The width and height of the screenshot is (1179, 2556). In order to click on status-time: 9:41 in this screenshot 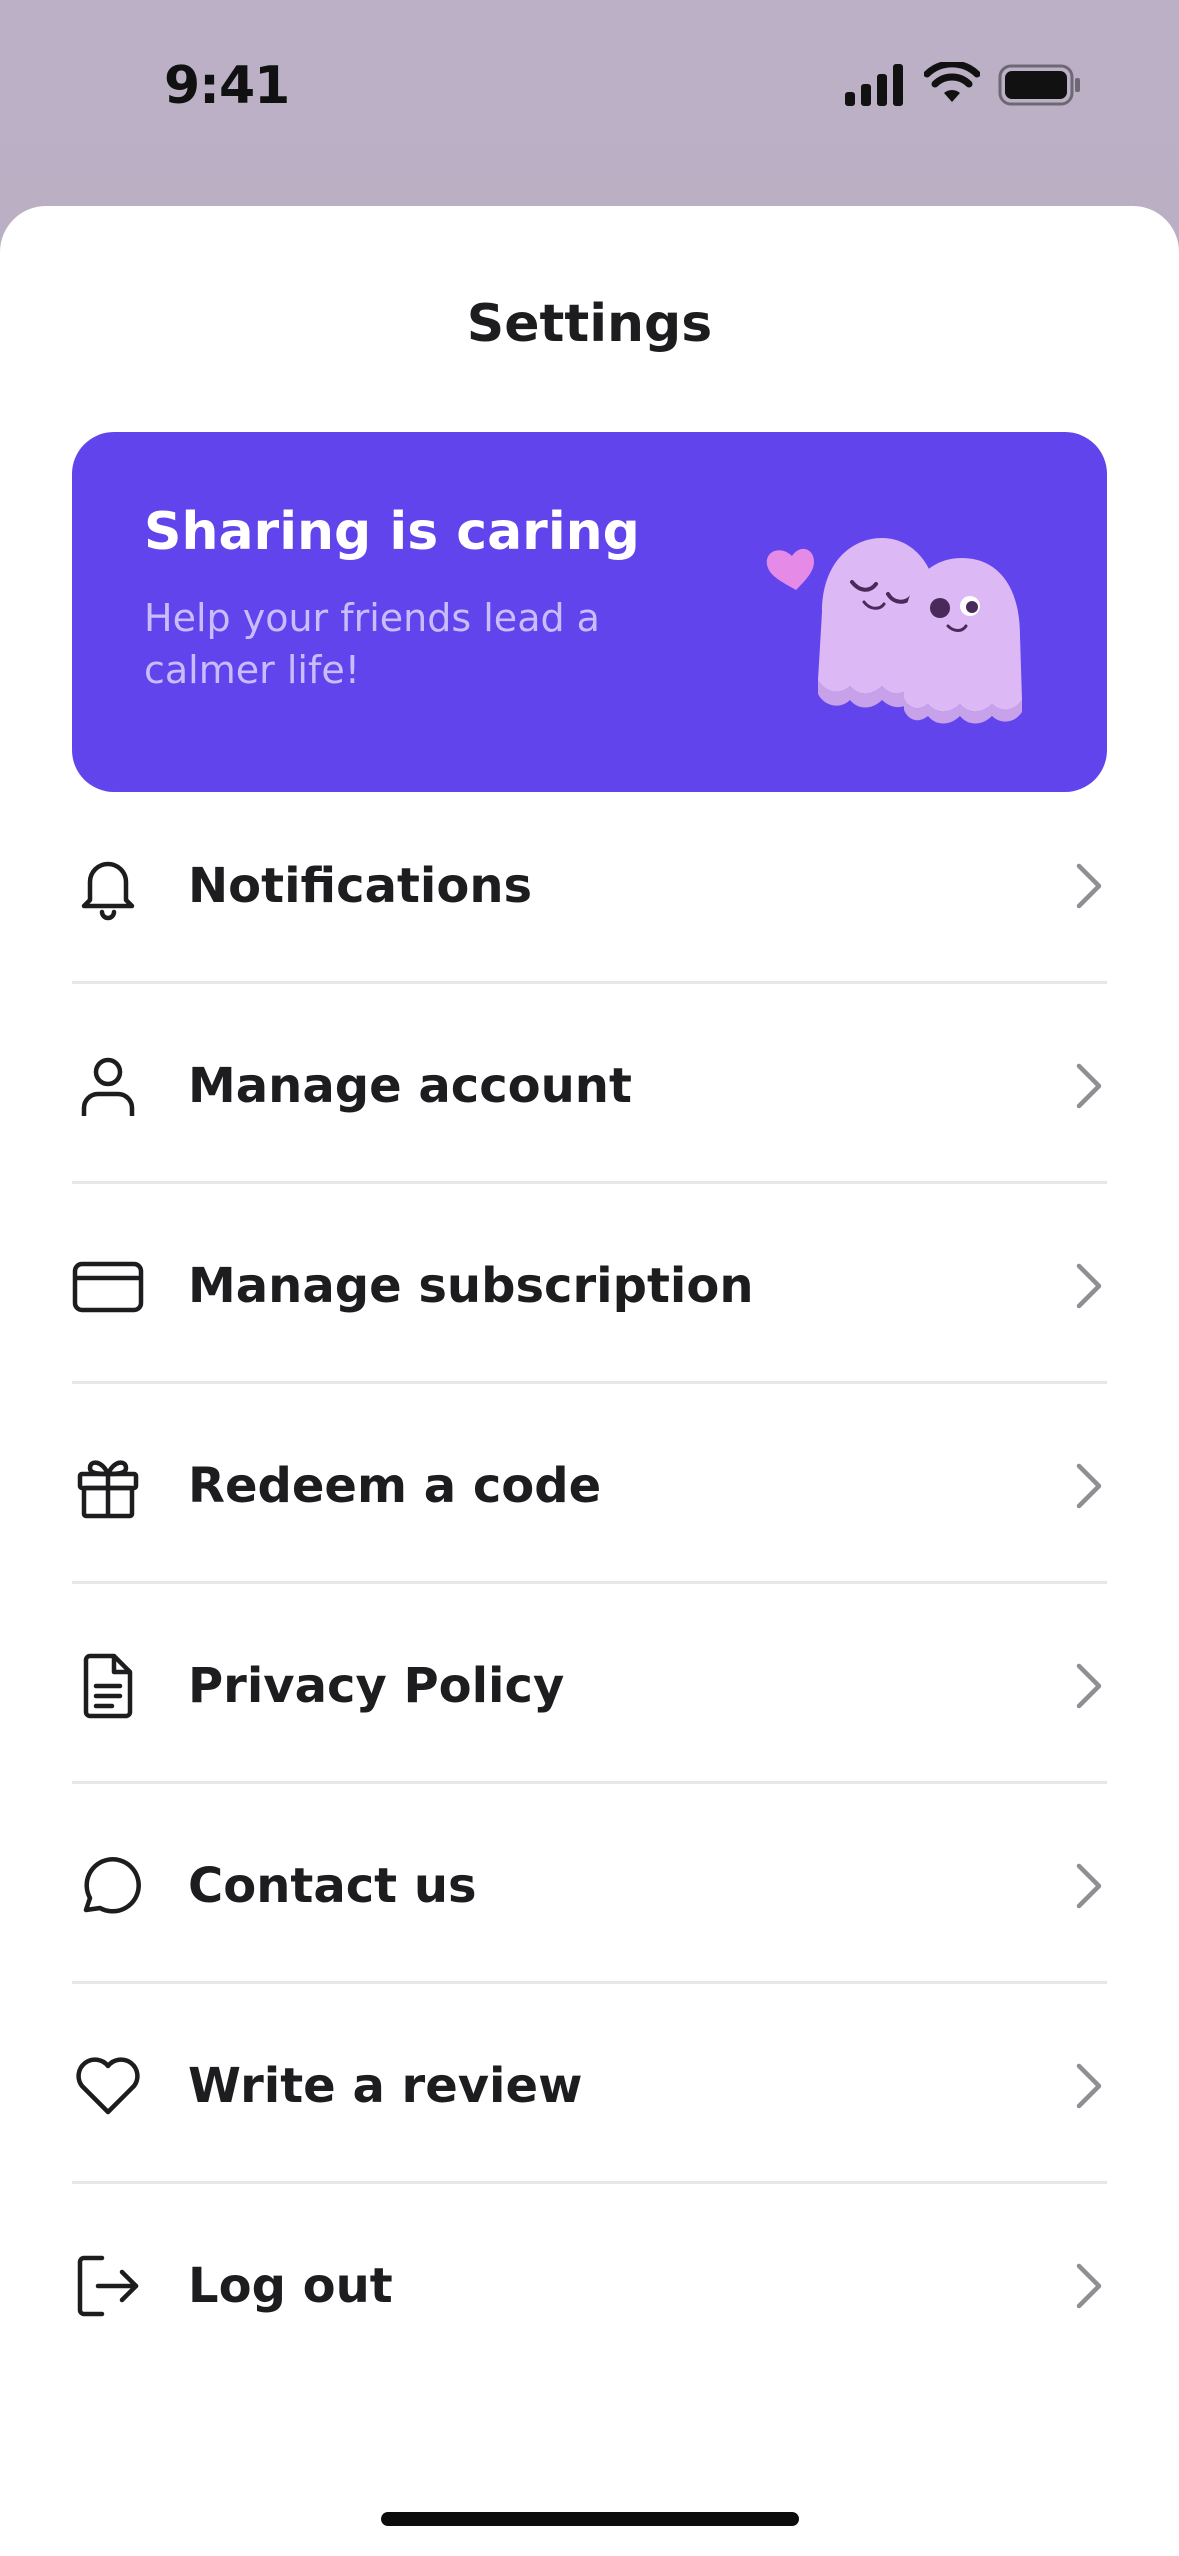, I will do `click(227, 86)`.